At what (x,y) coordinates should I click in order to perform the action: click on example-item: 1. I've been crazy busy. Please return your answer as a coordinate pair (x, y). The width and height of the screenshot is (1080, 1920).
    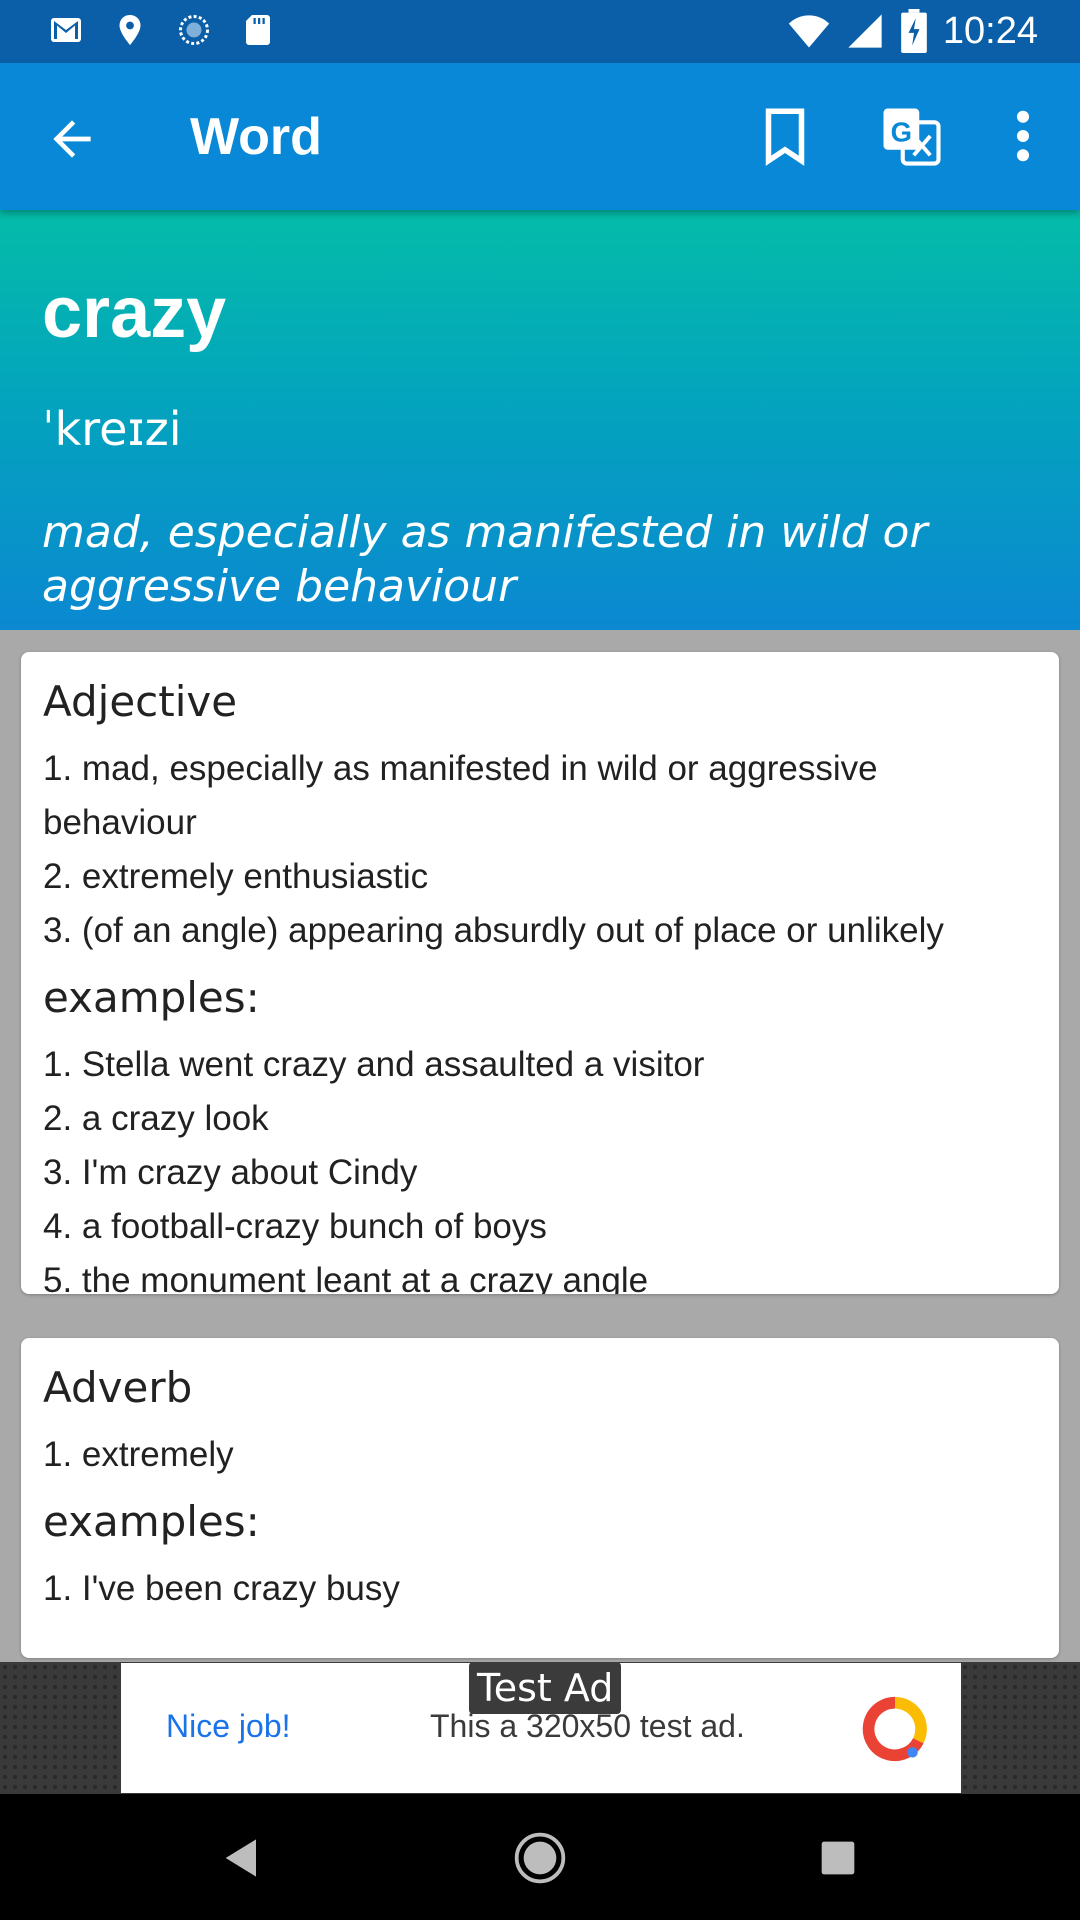
    Looking at the image, I should click on (221, 1588).